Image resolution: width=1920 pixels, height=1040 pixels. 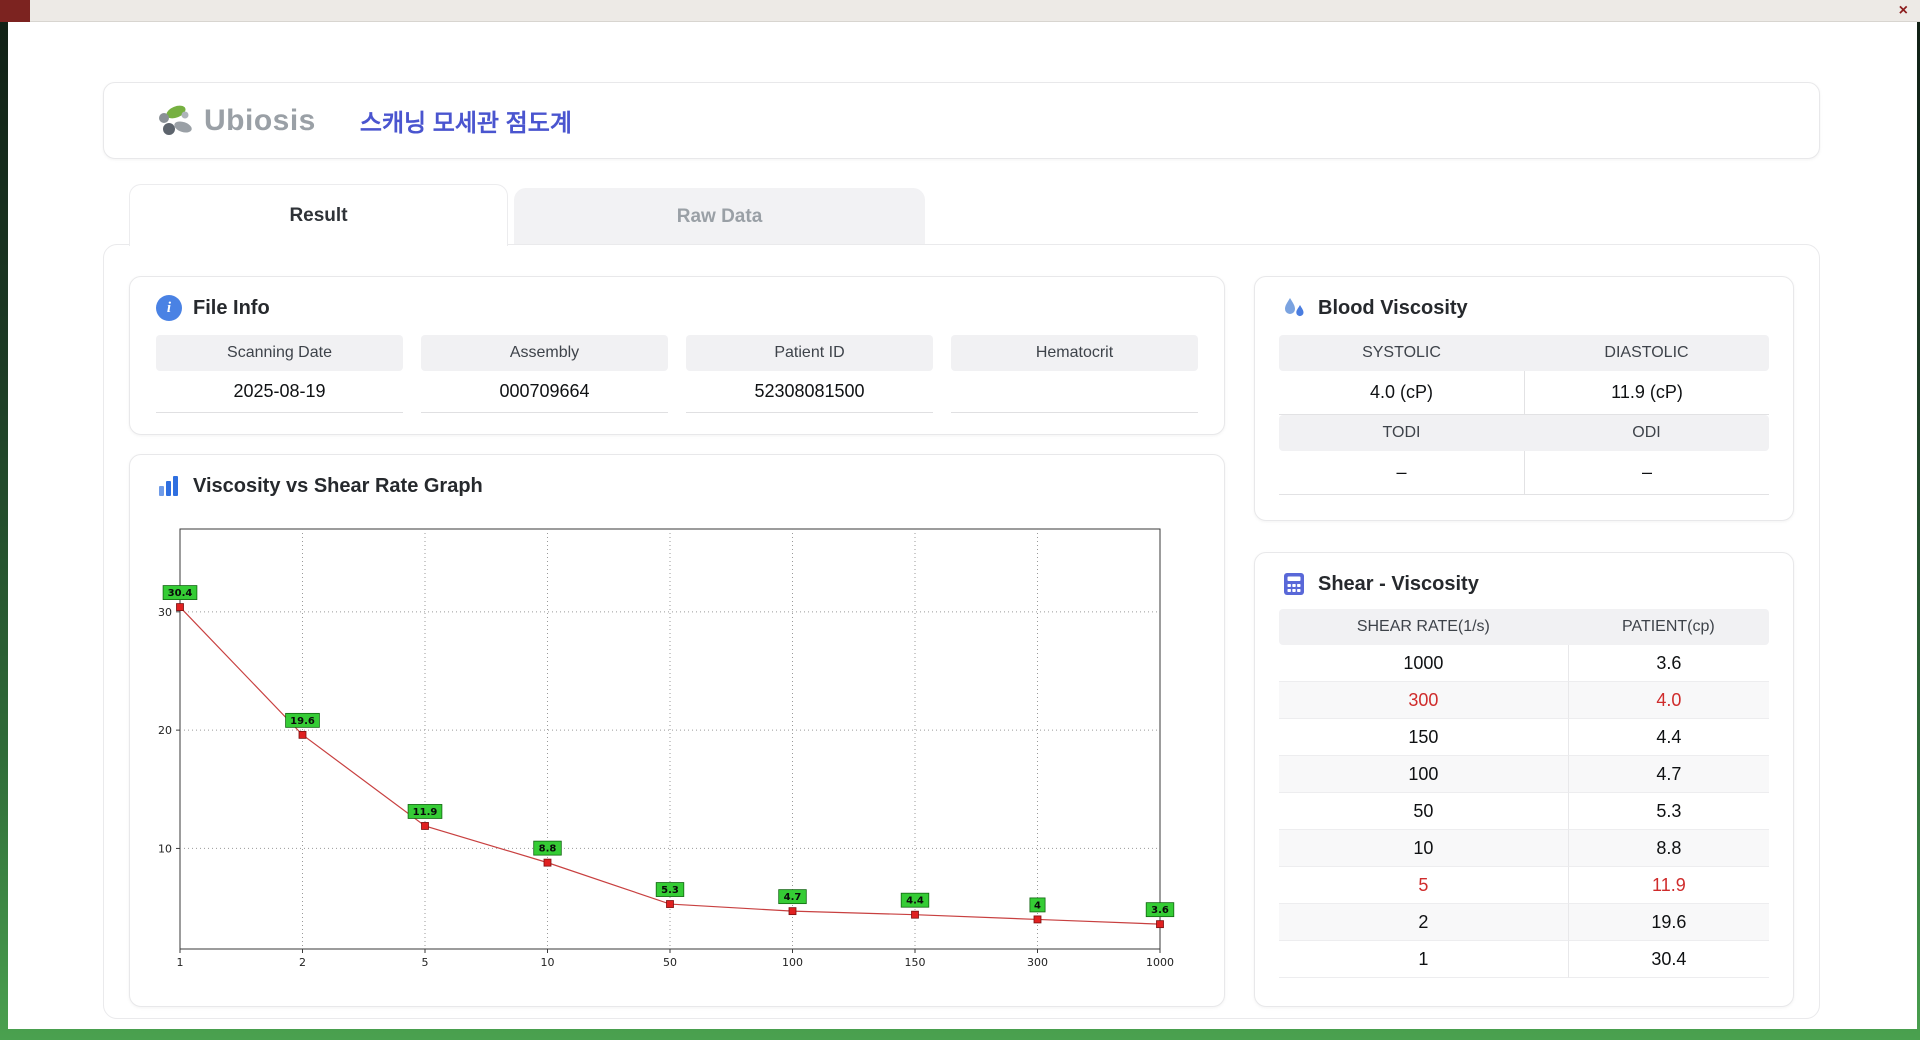 I want to click on field-value-assembly: 000709664, so click(x=544, y=392).